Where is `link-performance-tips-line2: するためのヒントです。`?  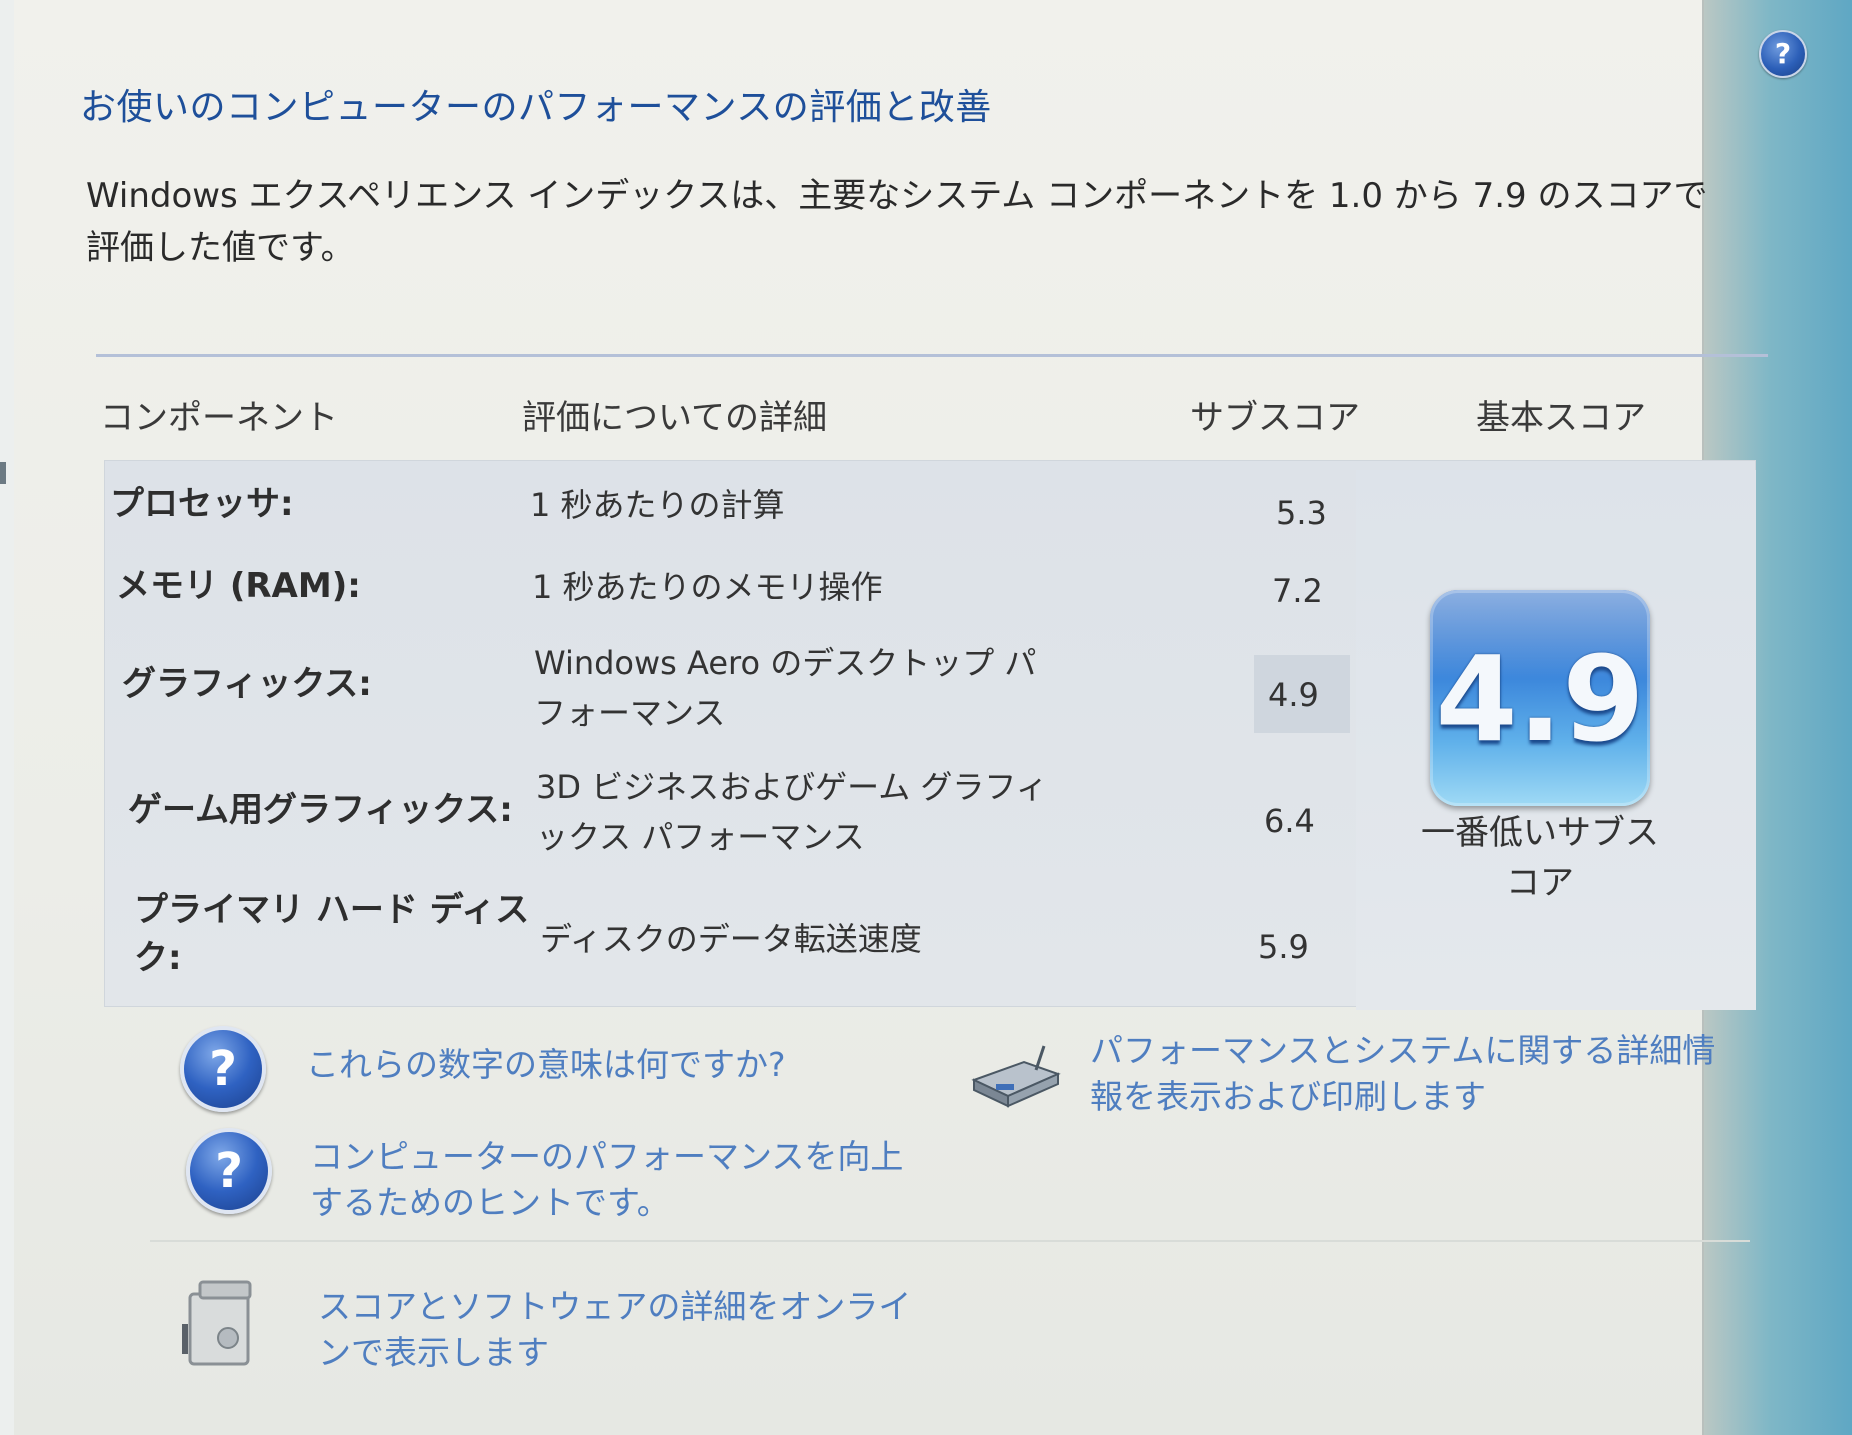 link-performance-tips-line2: するためのヒントです。 is located at coordinates (606, 1203).